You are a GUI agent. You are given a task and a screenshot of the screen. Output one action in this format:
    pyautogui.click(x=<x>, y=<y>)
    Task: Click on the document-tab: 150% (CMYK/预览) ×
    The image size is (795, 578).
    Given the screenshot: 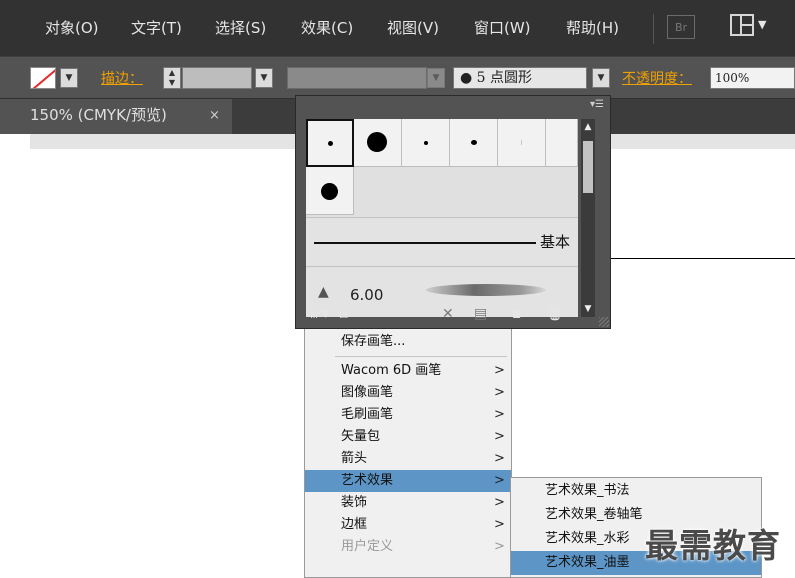 What is the action you would take?
    pyautogui.click(x=116, y=116)
    